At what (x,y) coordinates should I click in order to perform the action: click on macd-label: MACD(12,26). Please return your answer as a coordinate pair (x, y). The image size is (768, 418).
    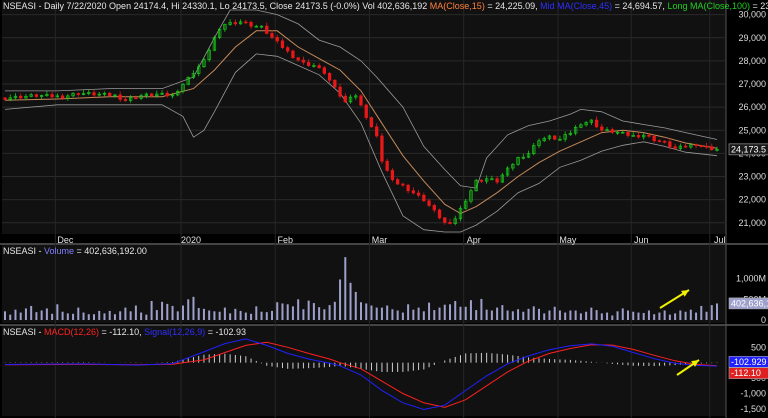
    Looking at the image, I should click on (72, 332).